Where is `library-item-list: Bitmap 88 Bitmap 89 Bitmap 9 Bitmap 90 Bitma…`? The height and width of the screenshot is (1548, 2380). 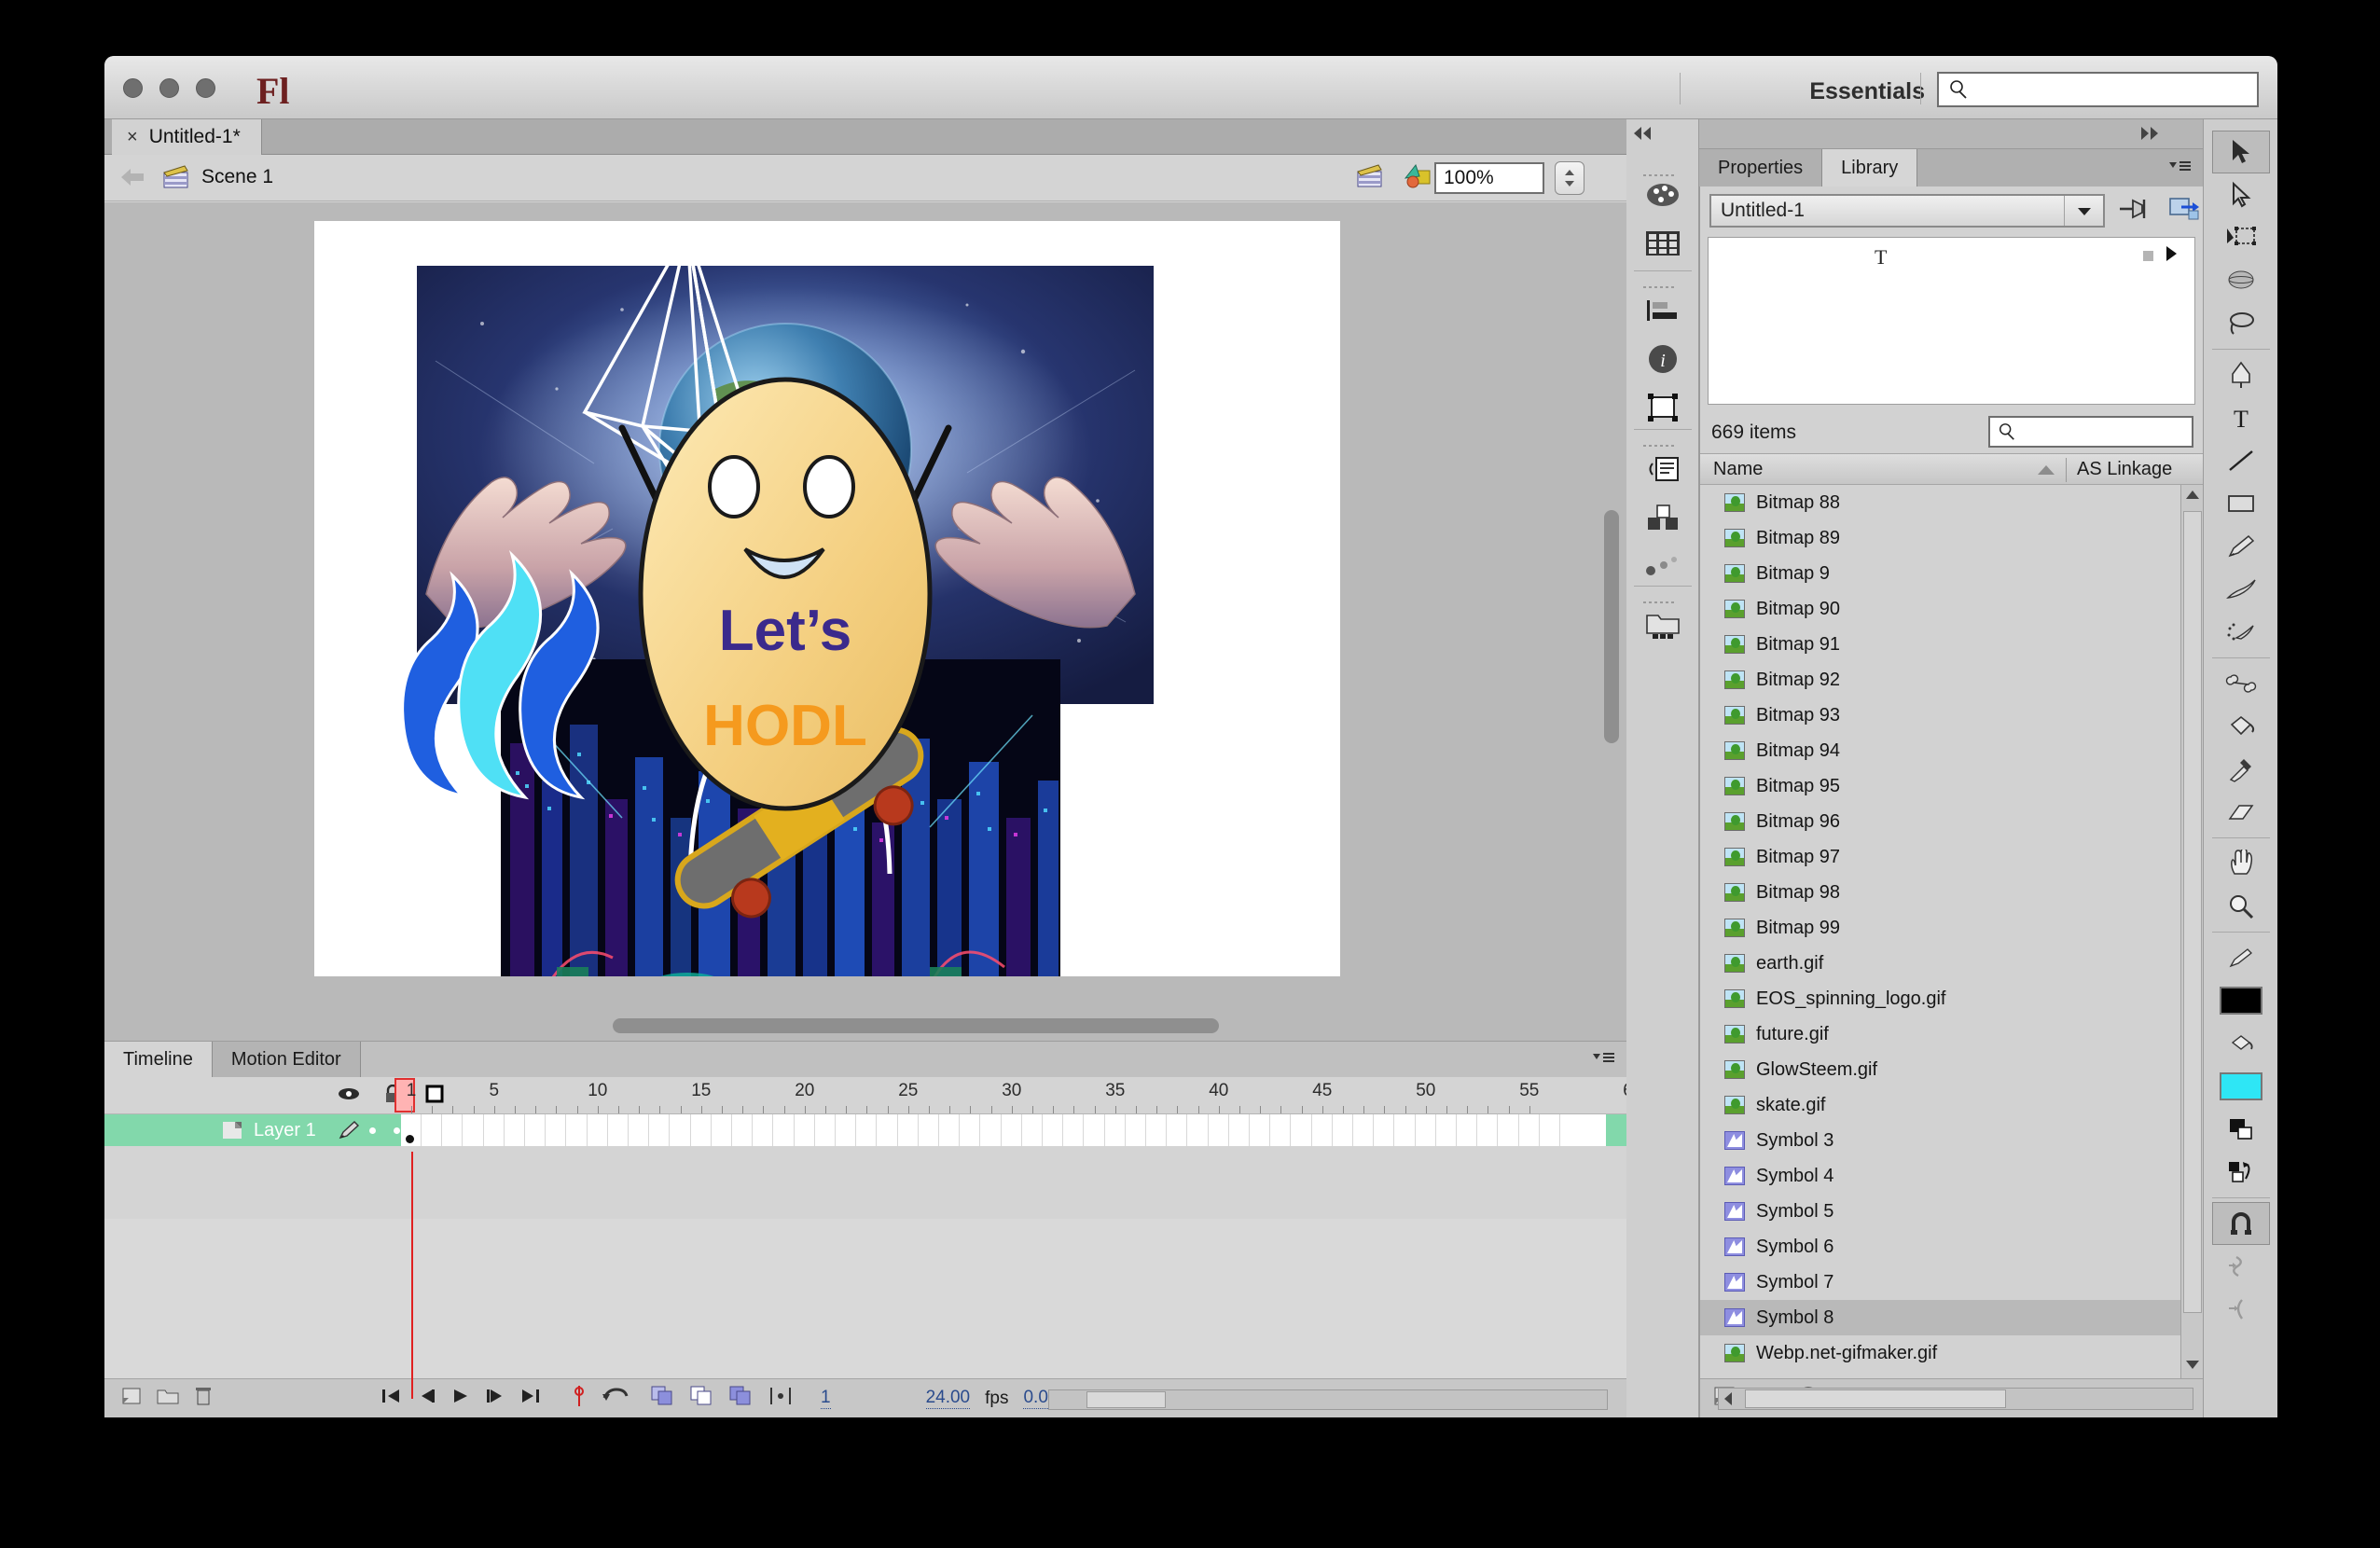 library-item-list: Bitmap 88 Bitmap 89 Bitmap 9 Bitmap 90 Bitma… is located at coordinates (1940, 931).